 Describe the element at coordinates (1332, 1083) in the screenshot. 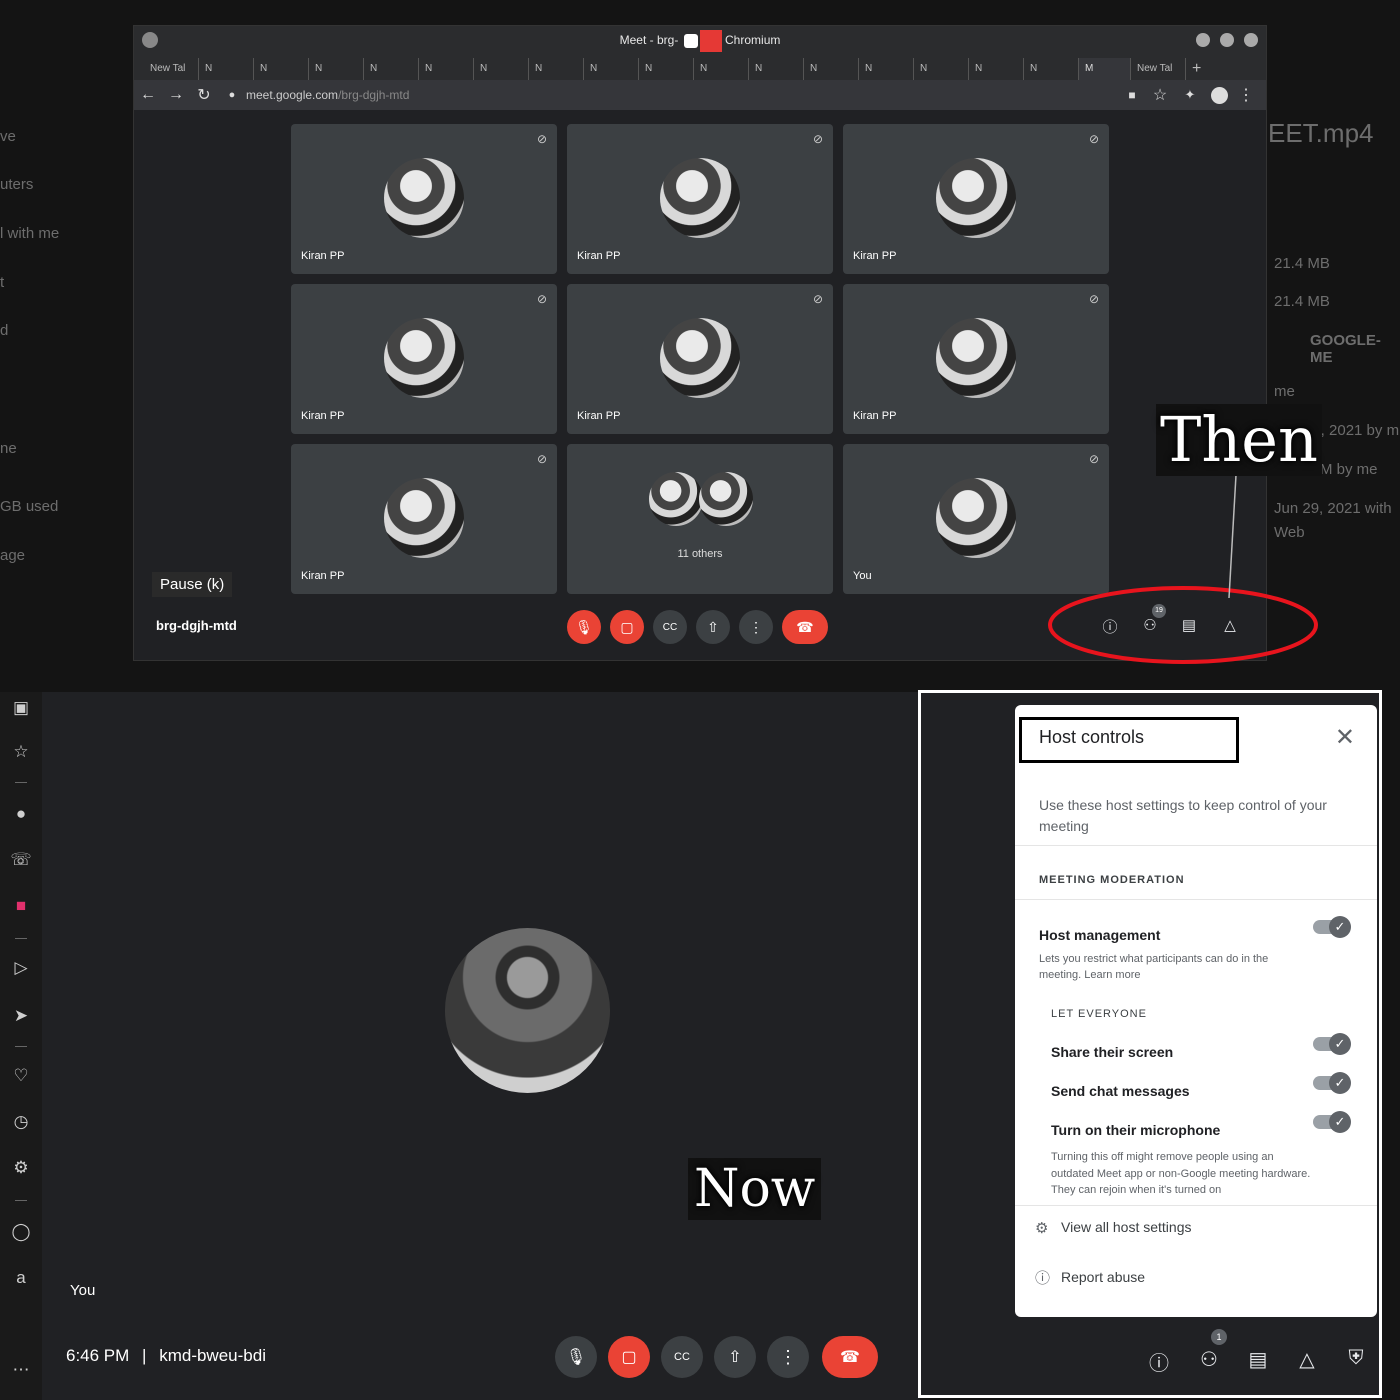

I see `send-chat-toggle: ✓` at that location.